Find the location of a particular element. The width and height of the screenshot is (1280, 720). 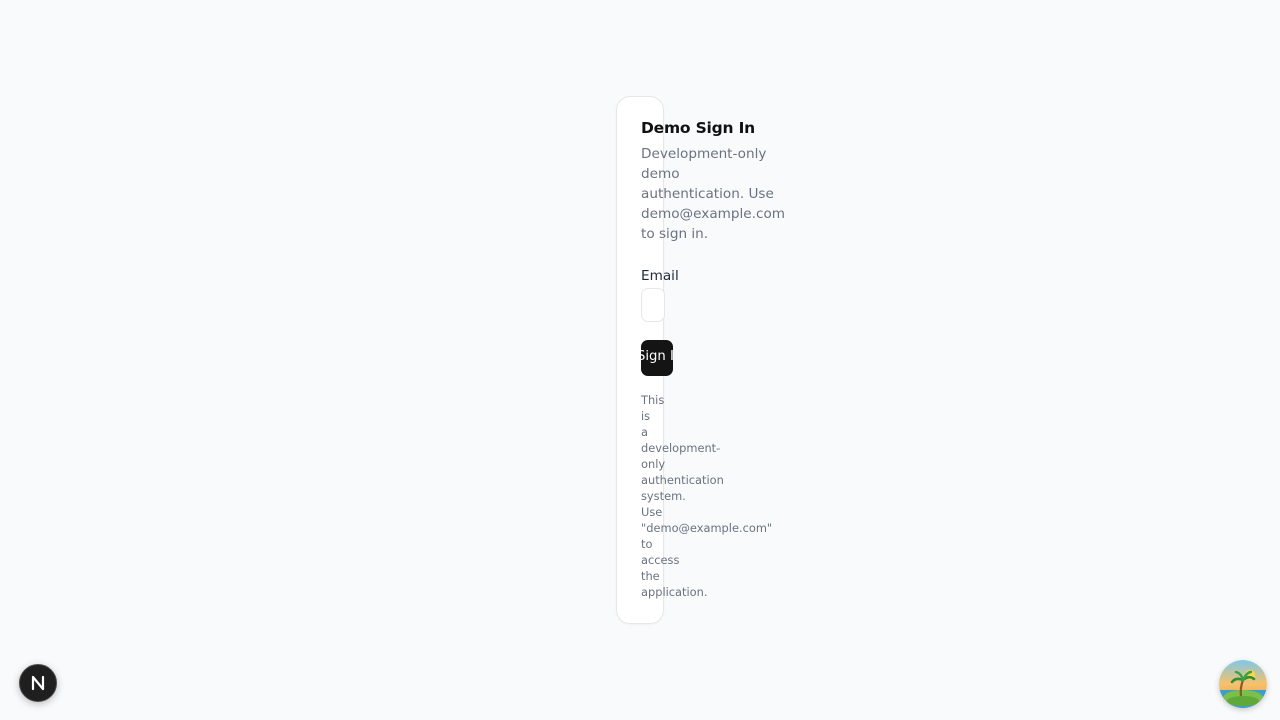

note-line: to is located at coordinates (647, 544).